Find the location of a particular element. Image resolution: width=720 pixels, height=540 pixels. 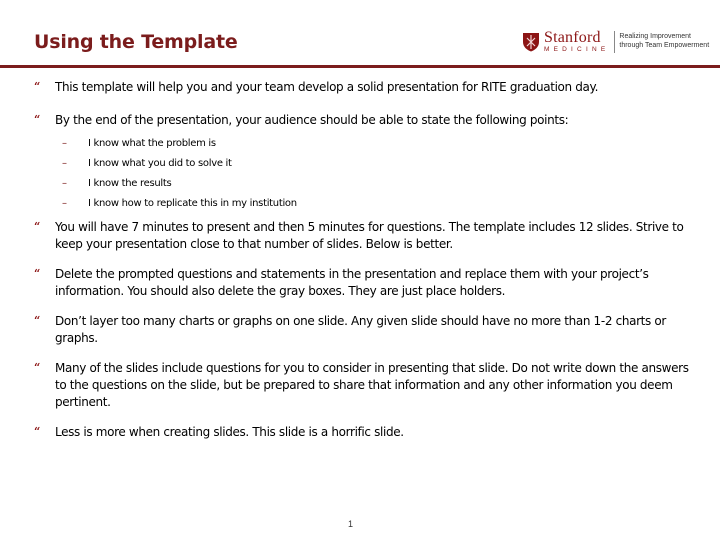

page-number: 1 is located at coordinates (351, 524).